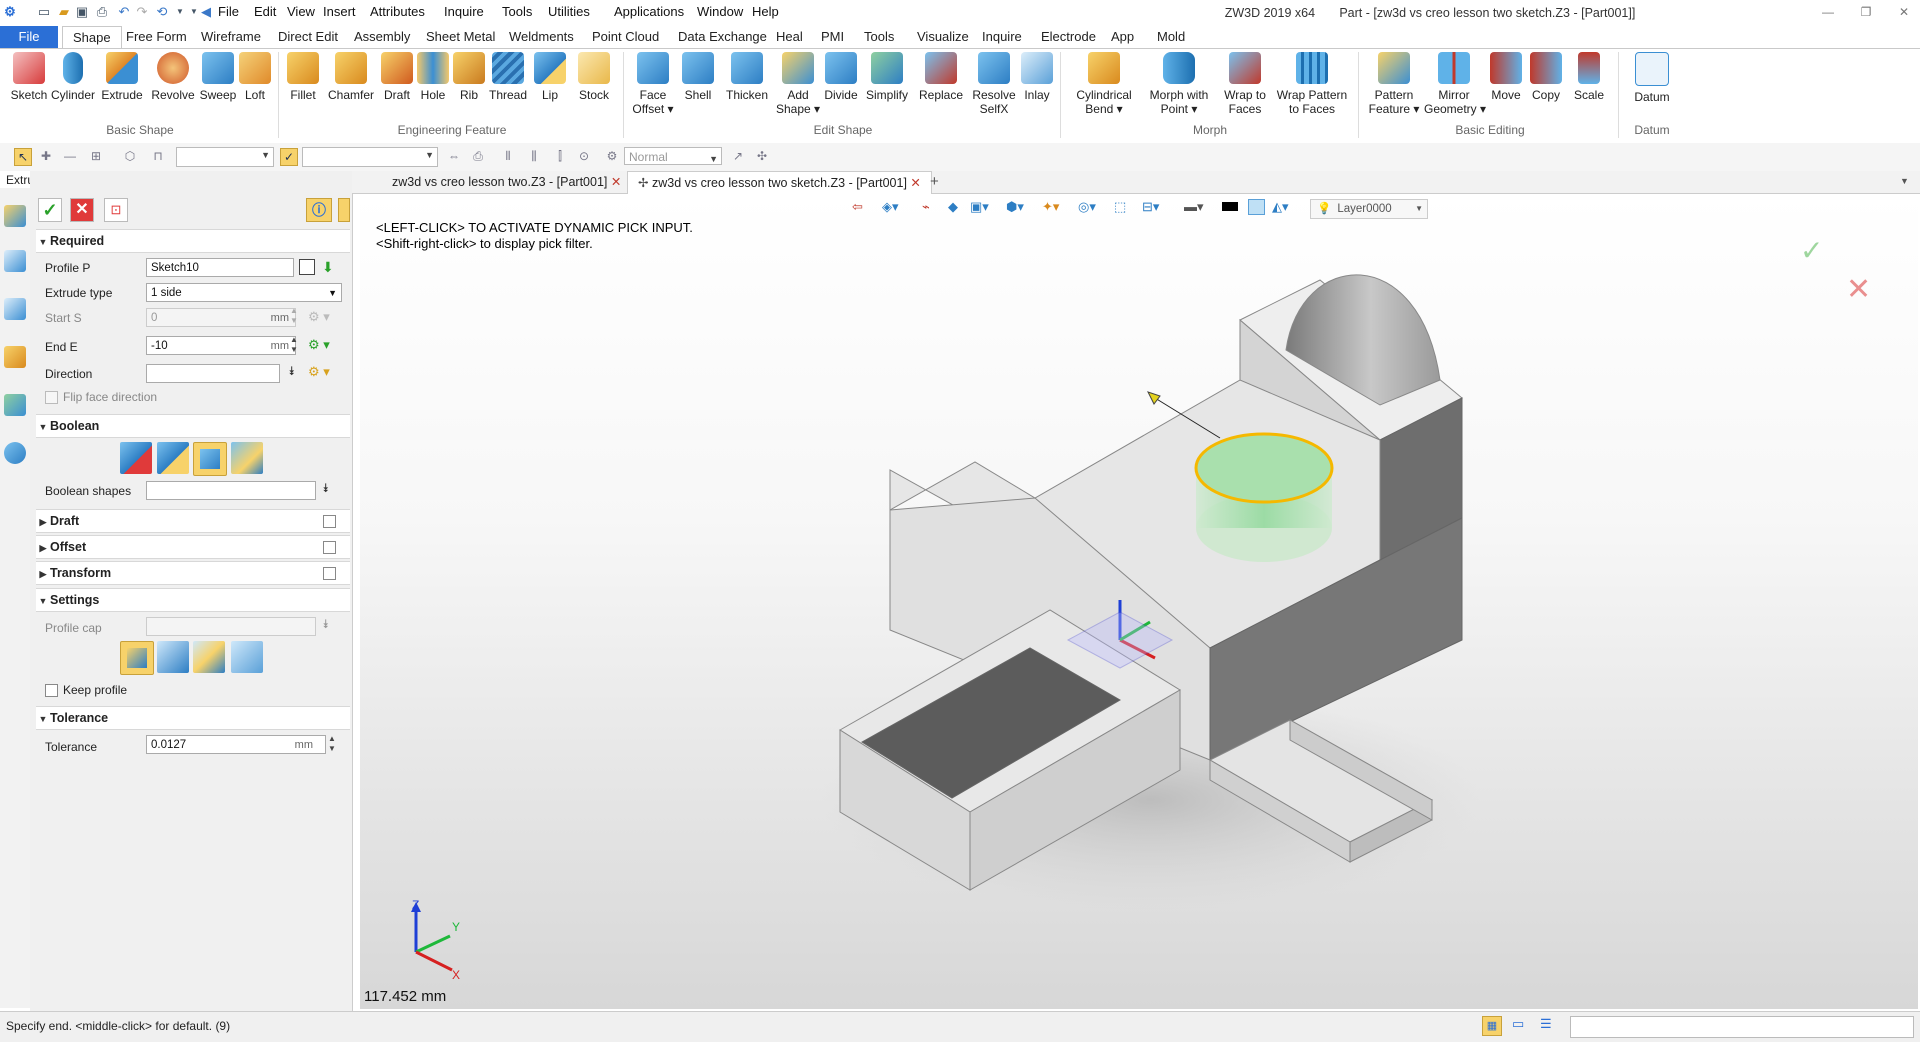 Image resolution: width=1920 pixels, height=1042 pixels. What do you see at coordinates (416, 905) in the screenshot?
I see `axis-z-label: Z` at bounding box center [416, 905].